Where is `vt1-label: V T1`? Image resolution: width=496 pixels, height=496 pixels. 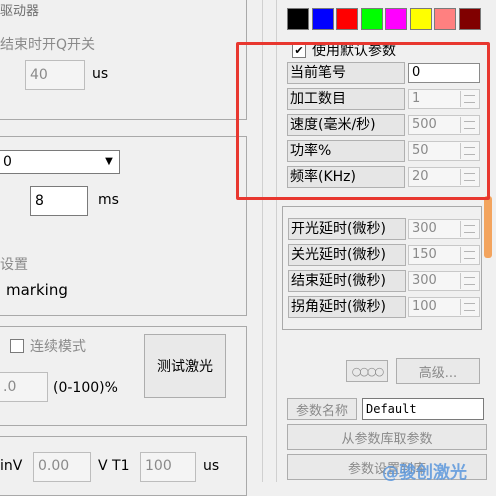 vt1-label: V T1 is located at coordinates (114, 466).